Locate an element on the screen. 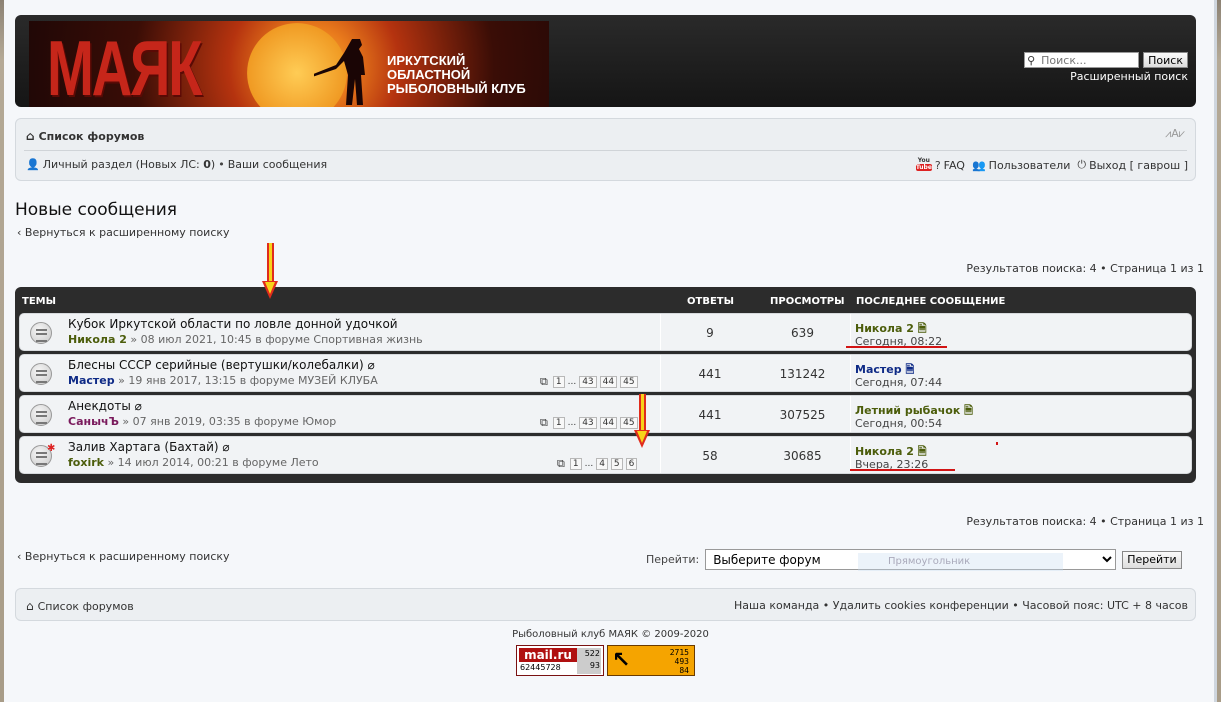  topic-title: Анекдоты ⌀ is located at coordinates (105, 406).